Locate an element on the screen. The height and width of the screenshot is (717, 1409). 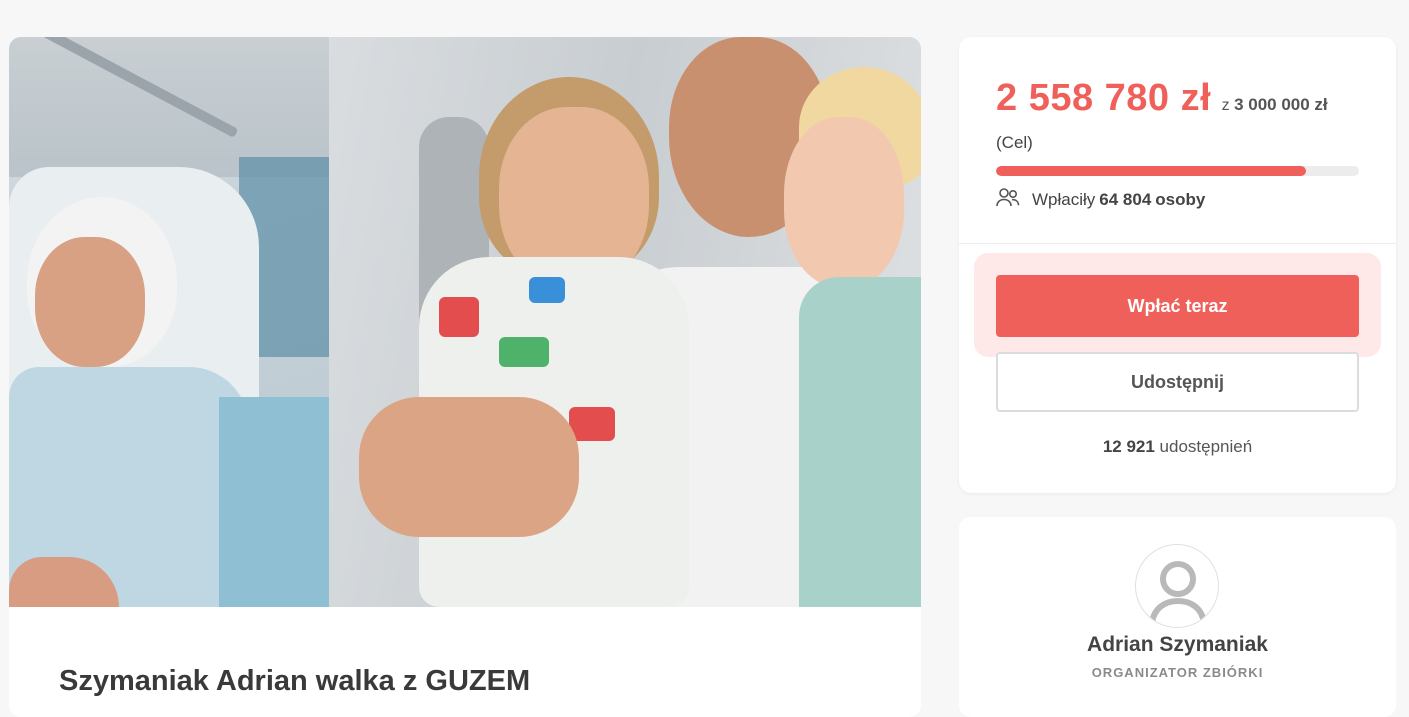
raised-amount: 2 558 780 zł is located at coordinates (1104, 98).